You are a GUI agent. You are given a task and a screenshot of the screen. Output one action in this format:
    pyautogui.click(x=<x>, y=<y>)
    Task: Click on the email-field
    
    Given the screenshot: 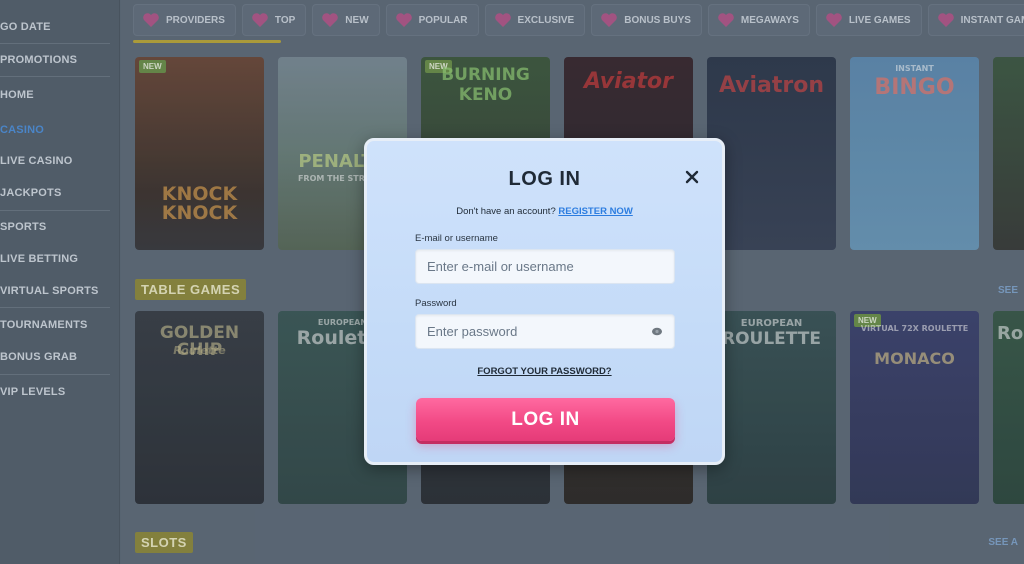 What is the action you would take?
    pyautogui.click(x=545, y=266)
    